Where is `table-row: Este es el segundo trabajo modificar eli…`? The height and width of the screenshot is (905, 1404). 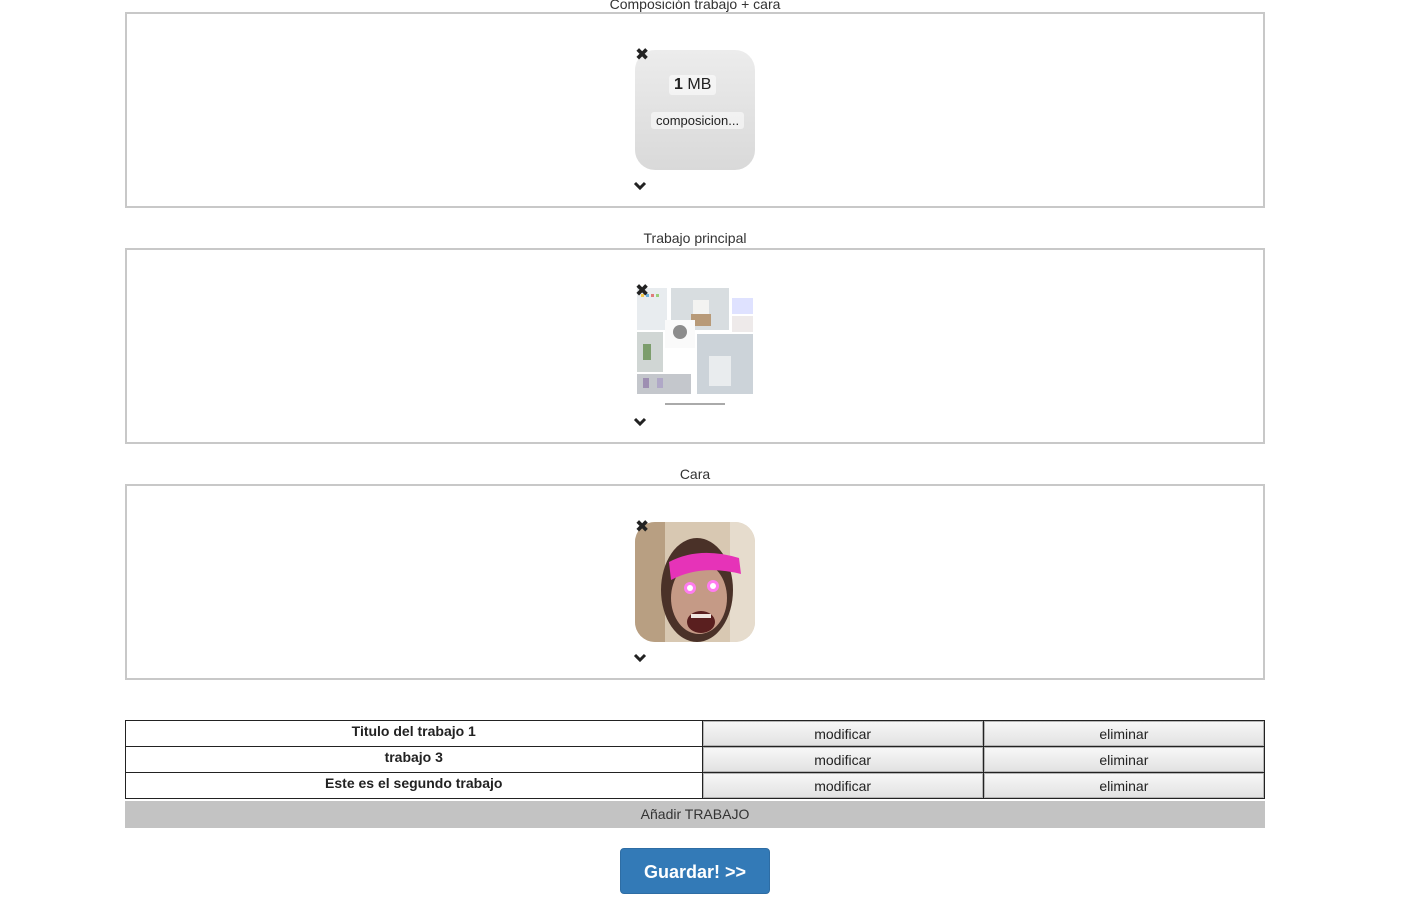
table-row: Este es el segundo trabajo modificar eli… is located at coordinates (695, 785).